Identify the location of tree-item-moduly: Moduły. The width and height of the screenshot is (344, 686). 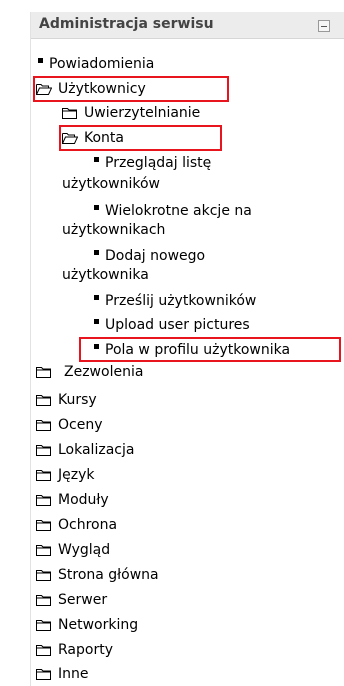
(72, 500).